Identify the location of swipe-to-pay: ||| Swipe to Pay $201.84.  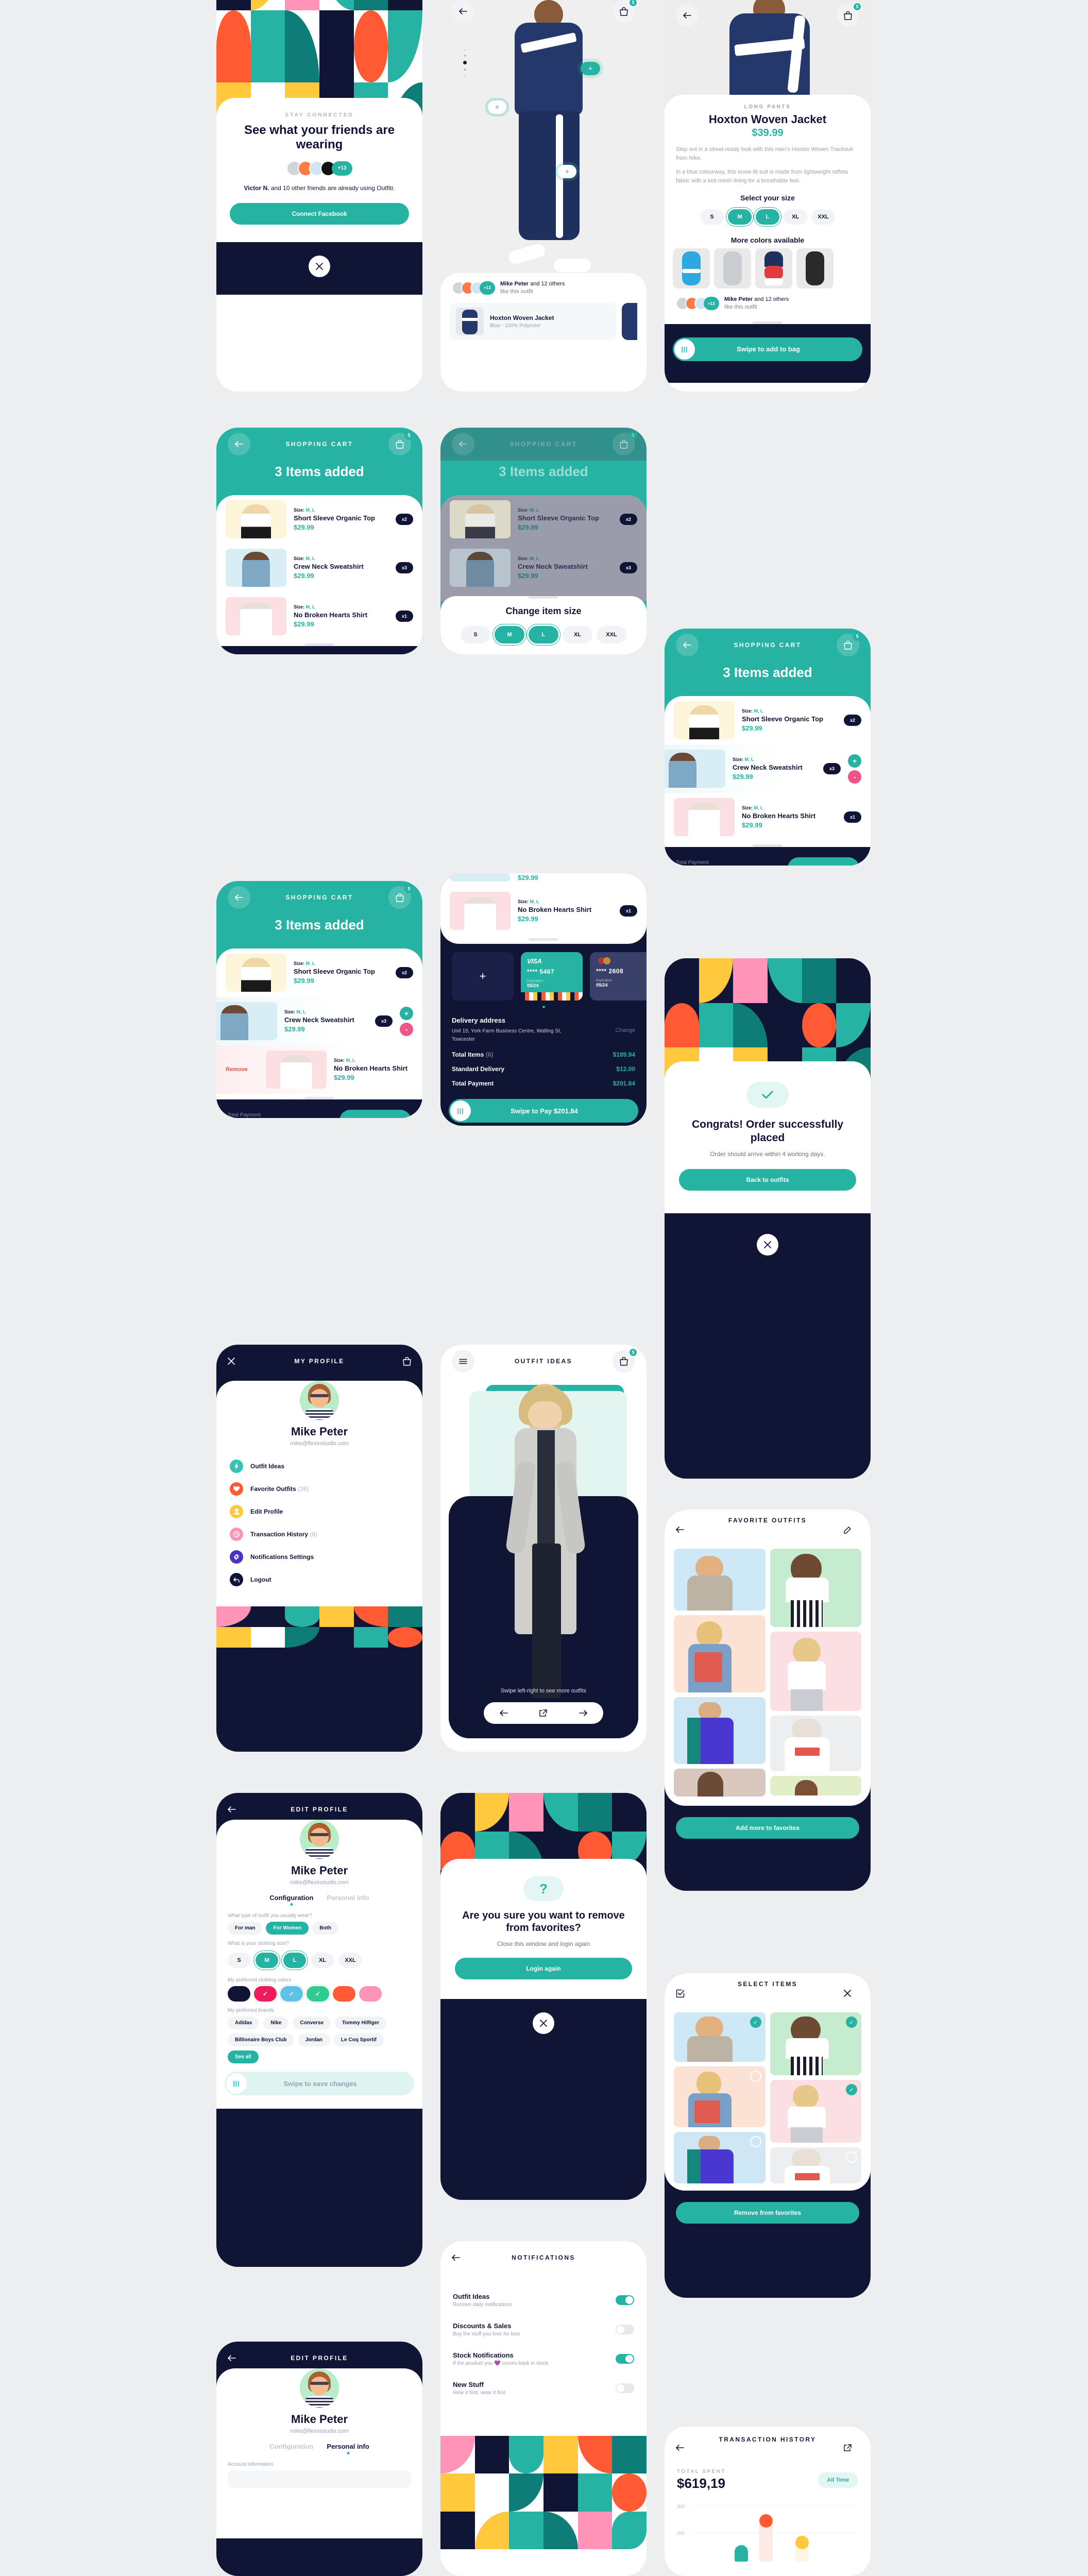
(543, 1111).